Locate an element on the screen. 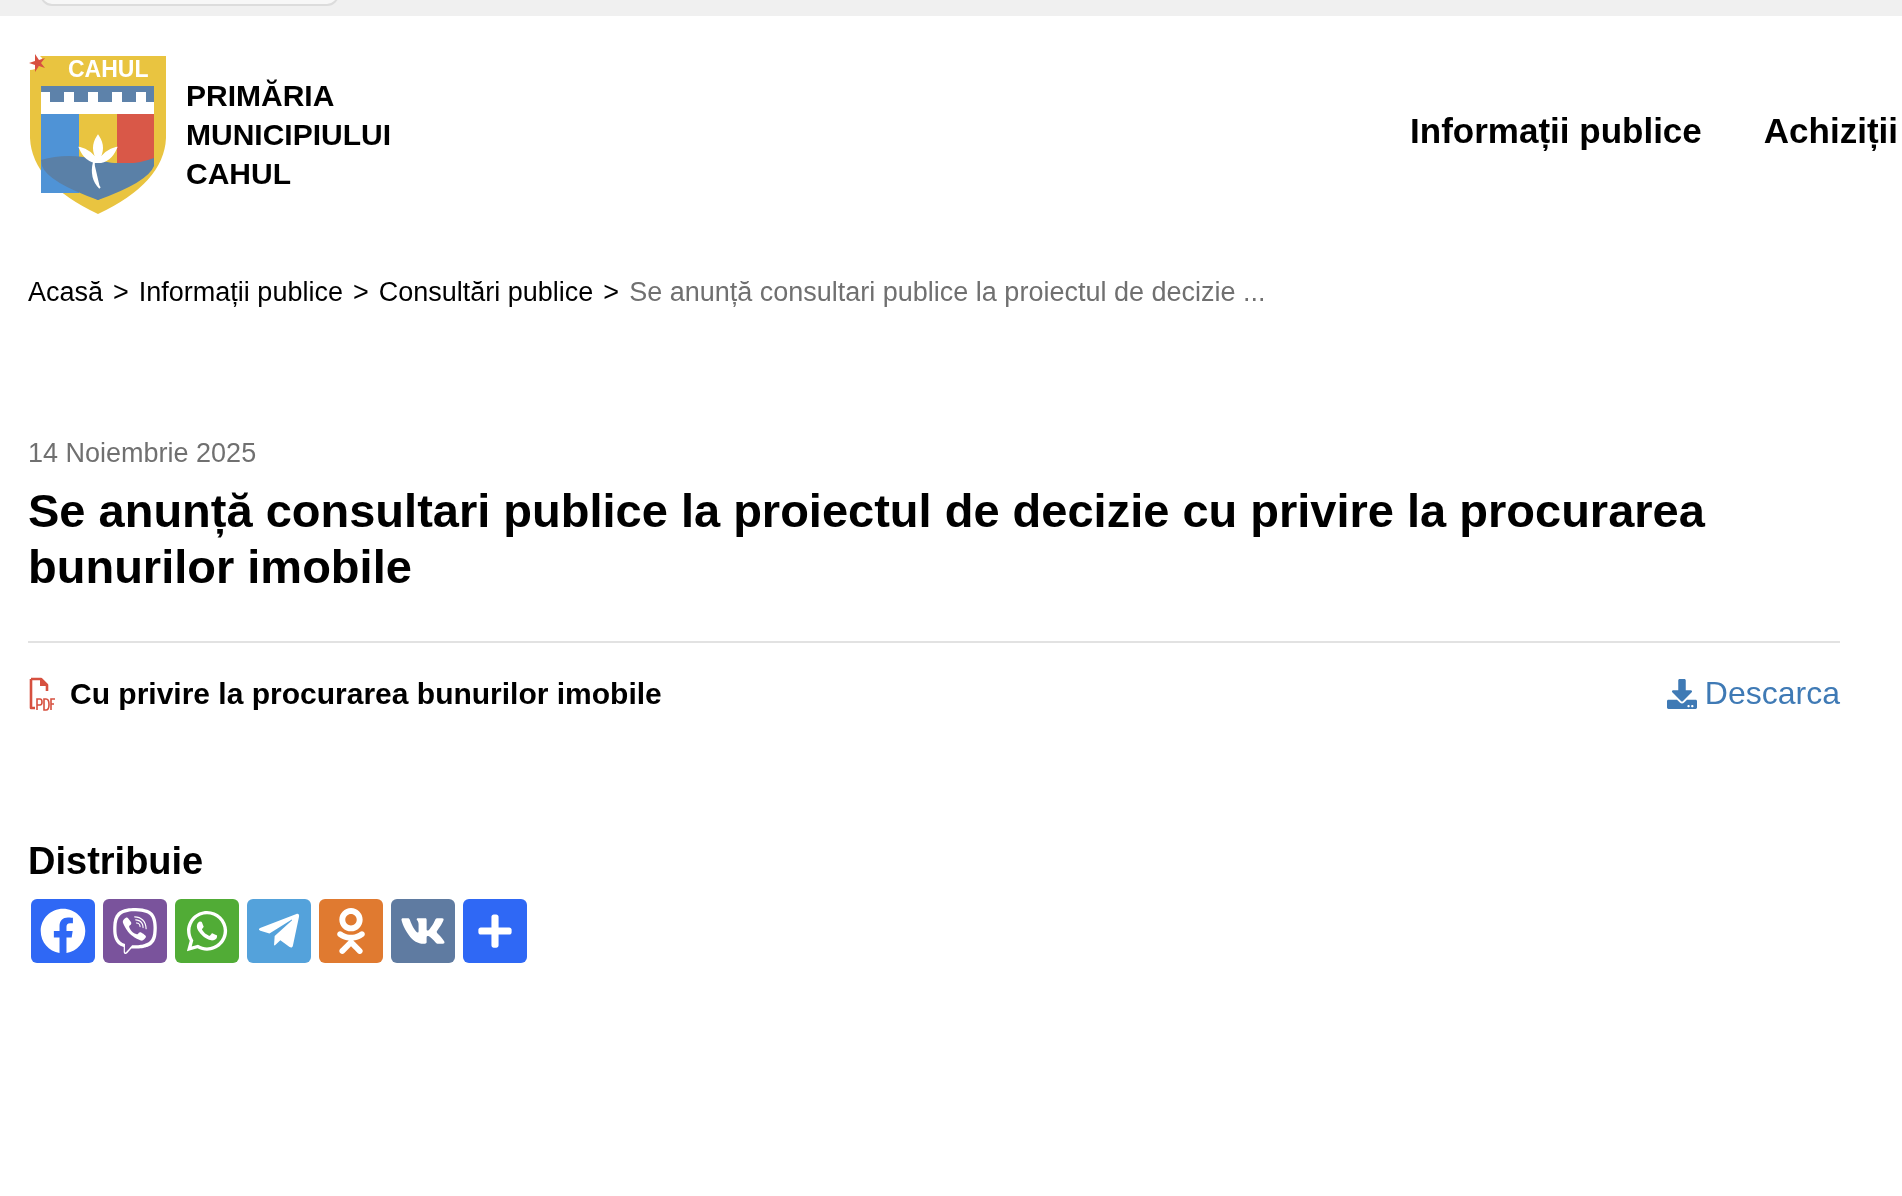 This screenshot has width=1902, height=1196. site-name: CAHUL is located at coordinates (239, 173).